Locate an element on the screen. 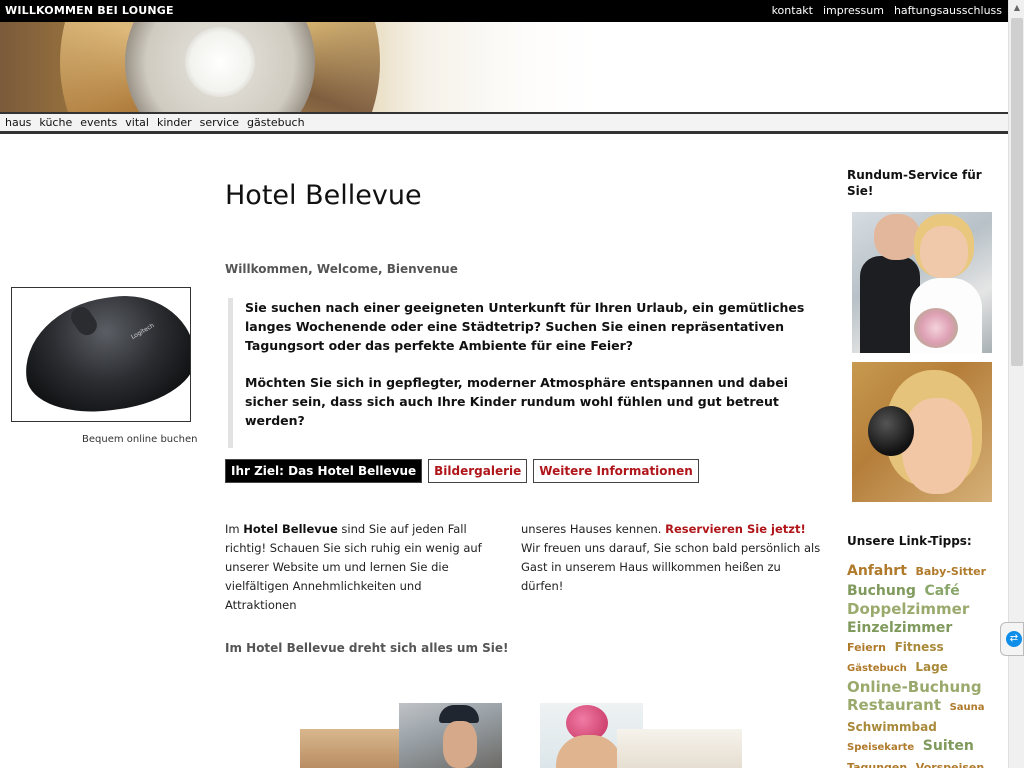 This screenshot has height=768, width=1024. bouquet-graphic is located at coordinates (936, 328).